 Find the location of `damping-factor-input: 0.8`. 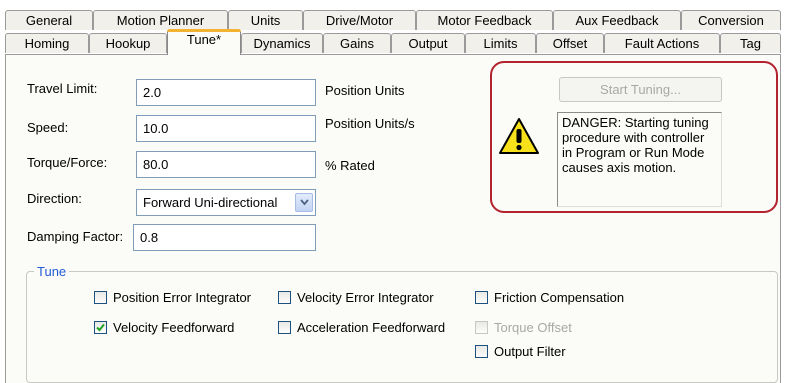

damping-factor-input: 0.8 is located at coordinates (224, 237).